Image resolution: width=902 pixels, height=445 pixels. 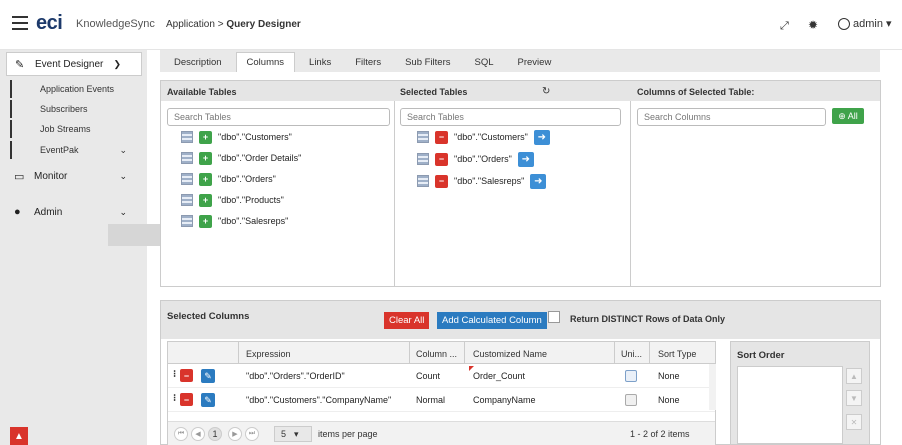 What do you see at coordinates (484, 62) in the screenshot?
I see `tab-sql: SQL` at bounding box center [484, 62].